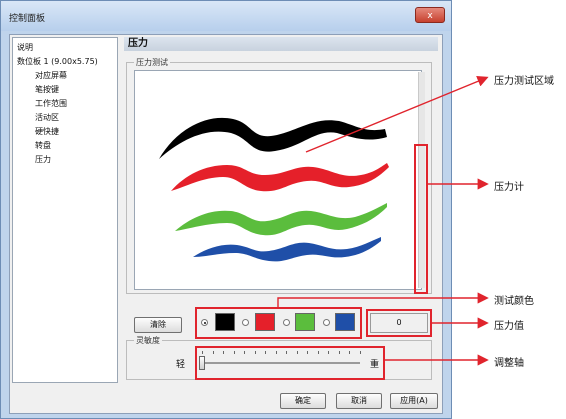  What do you see at coordinates (383, 299) in the screenshot?
I see `color-arrow` at bounding box center [383, 299].